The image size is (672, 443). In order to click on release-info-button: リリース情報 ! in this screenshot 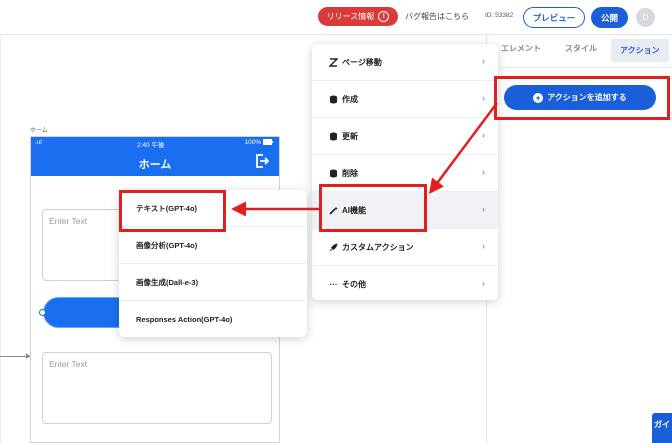, I will do `click(358, 16)`.